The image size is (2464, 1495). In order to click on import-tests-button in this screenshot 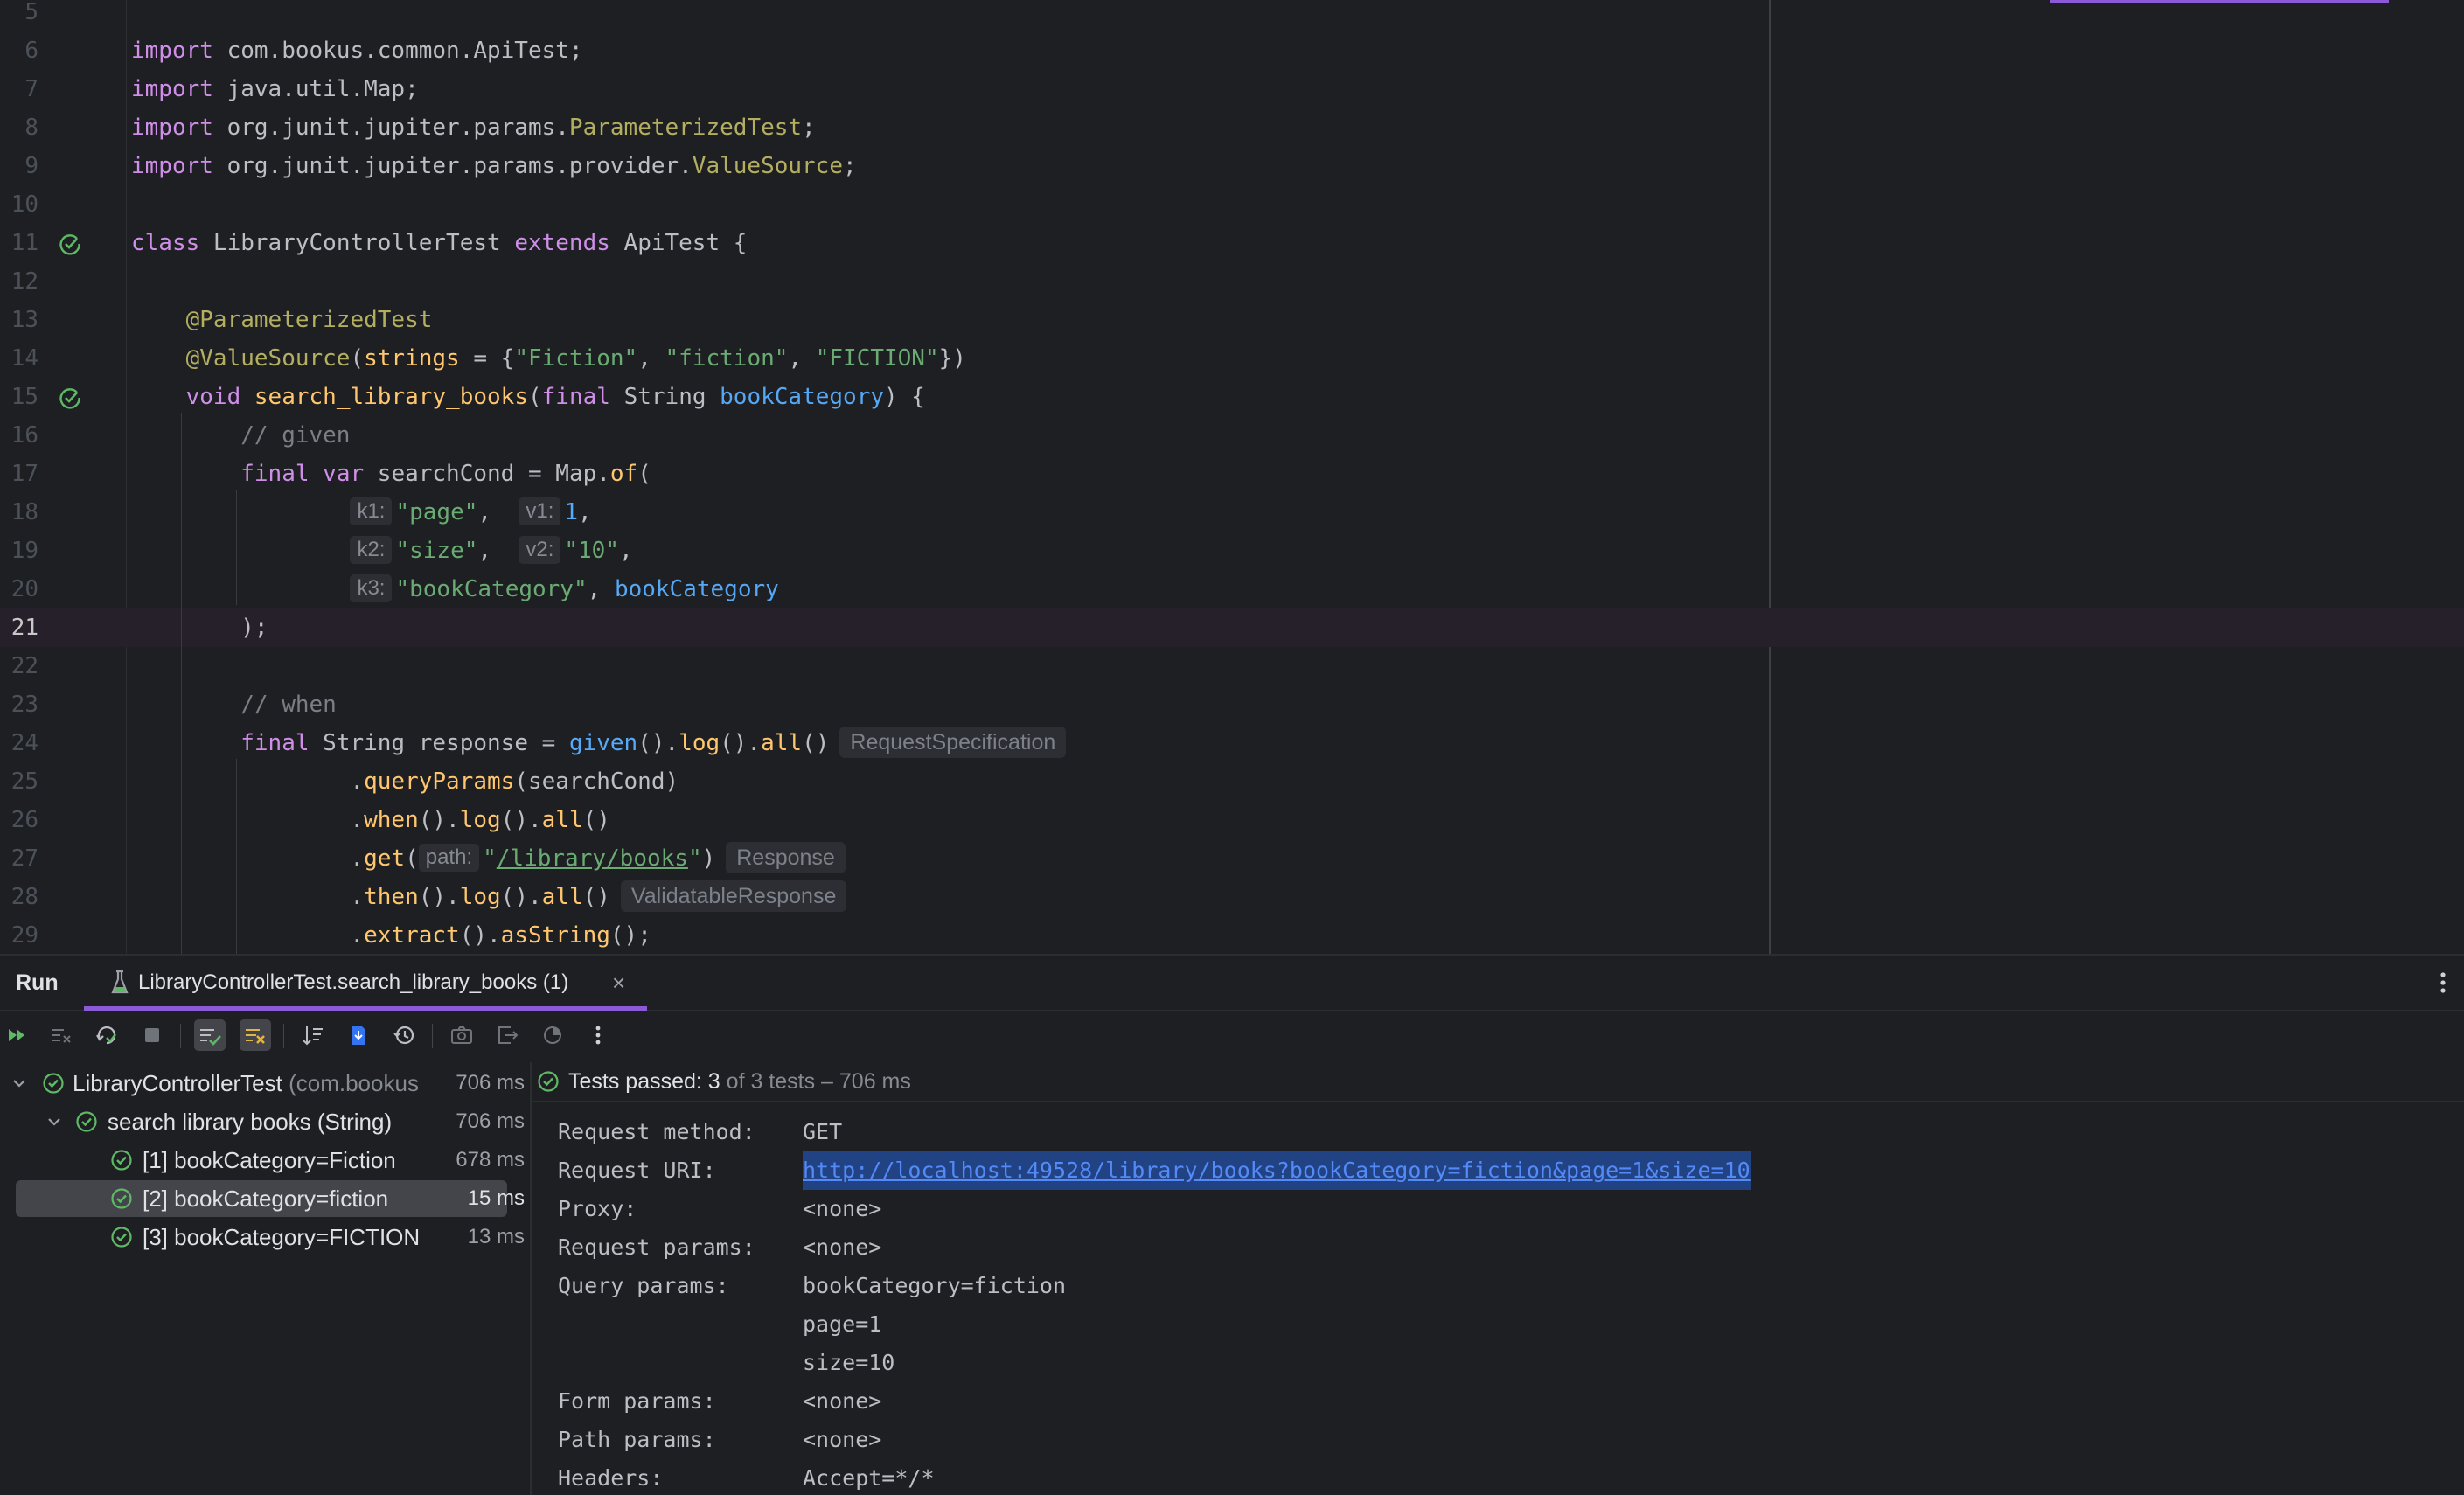, I will do `click(358, 1035)`.